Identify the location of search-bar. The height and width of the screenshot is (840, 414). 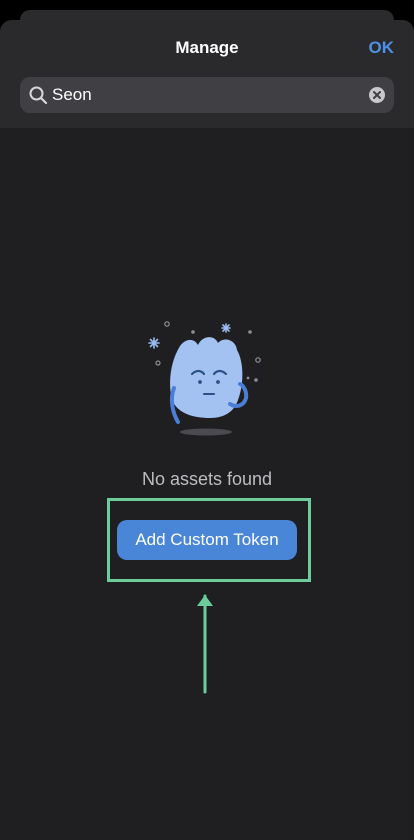
(207, 95).